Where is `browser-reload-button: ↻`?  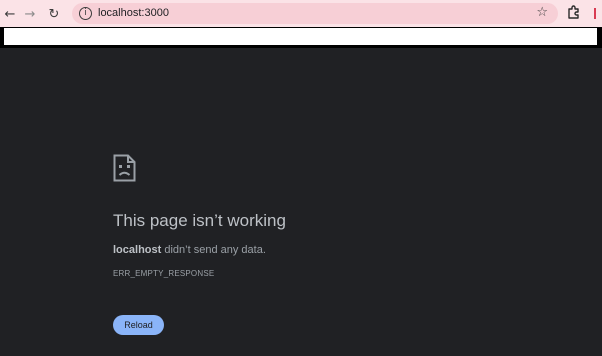 browser-reload-button: ↻ is located at coordinates (54, 14).